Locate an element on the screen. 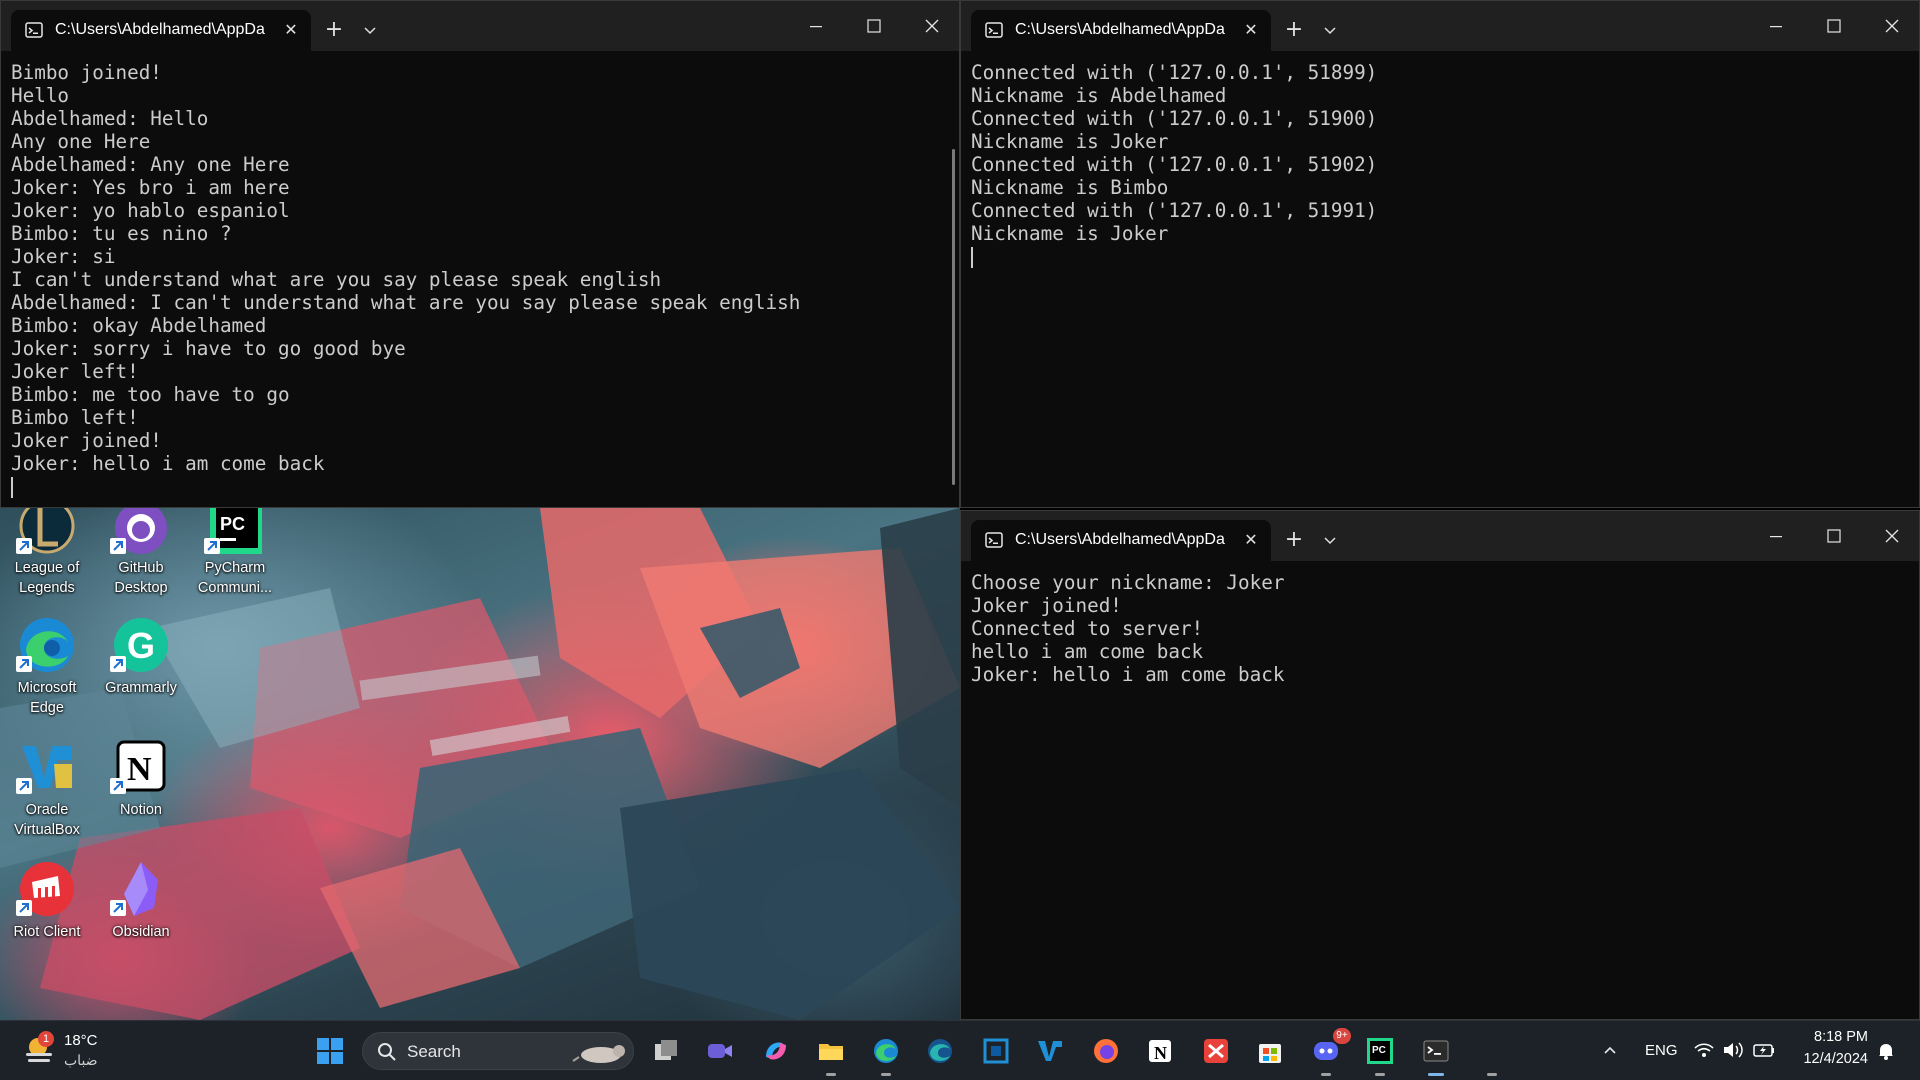 The height and width of the screenshot is (1080, 1920). output-line: Nickname is Abdelhamed is located at coordinates (1099, 95).